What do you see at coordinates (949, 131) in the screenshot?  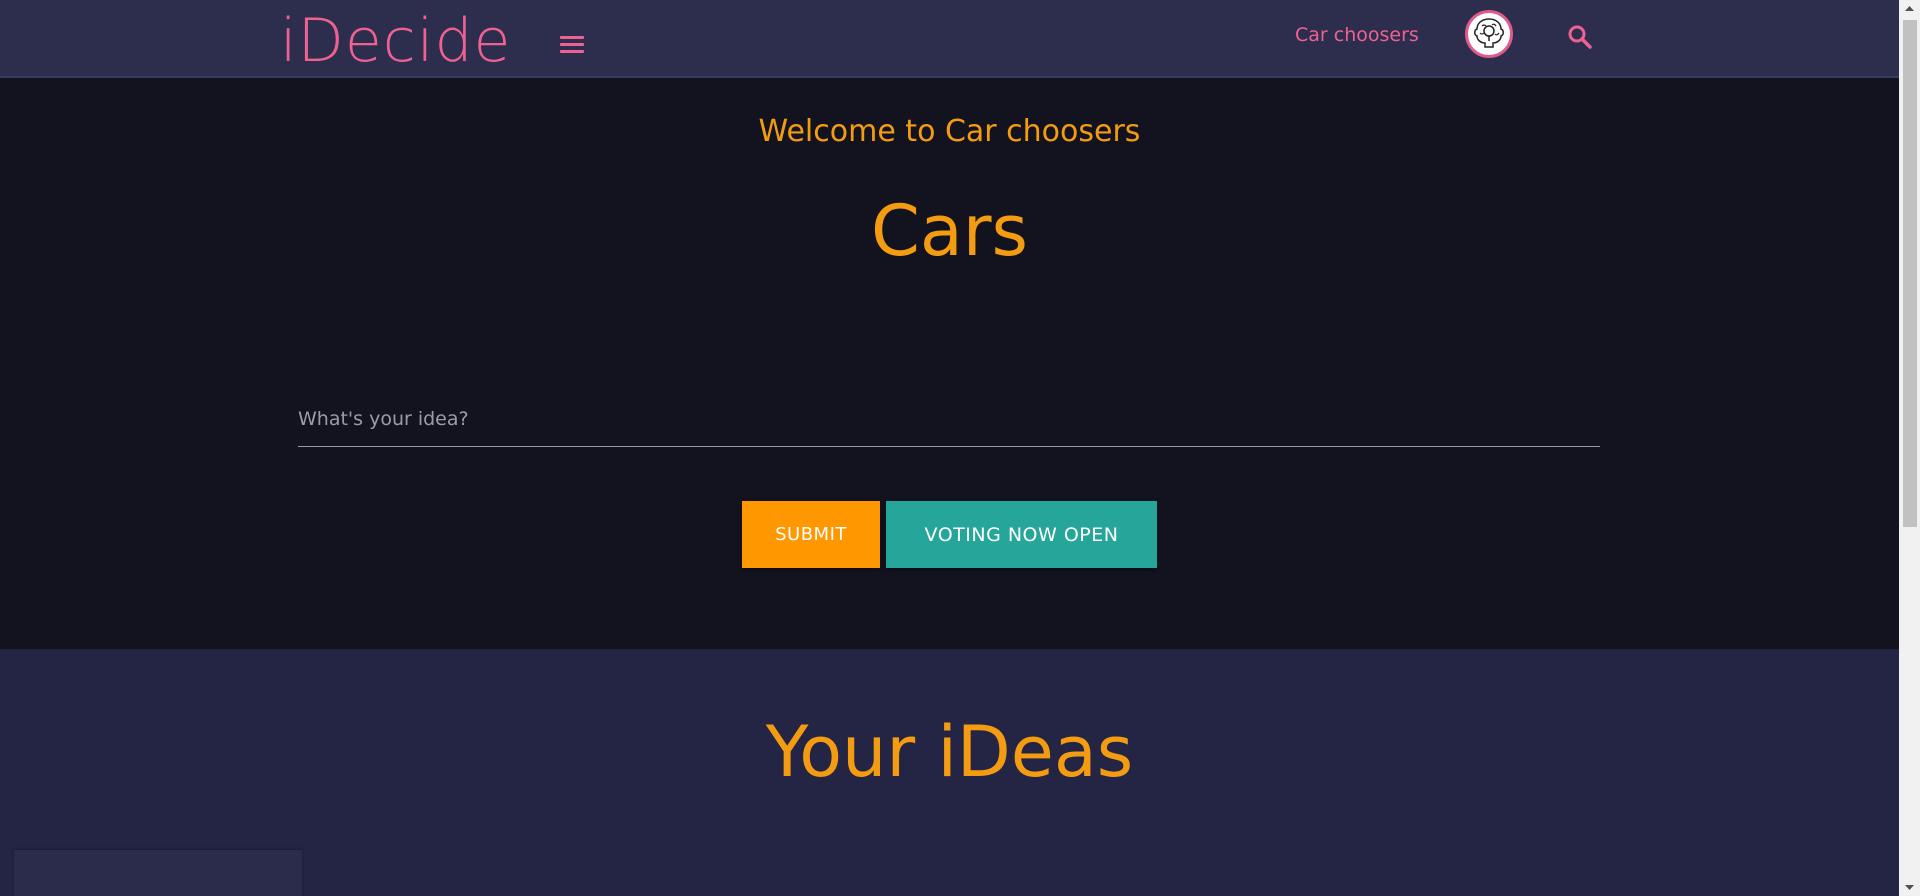 I see `welcome-text: Welcome to Car choosers` at bounding box center [949, 131].